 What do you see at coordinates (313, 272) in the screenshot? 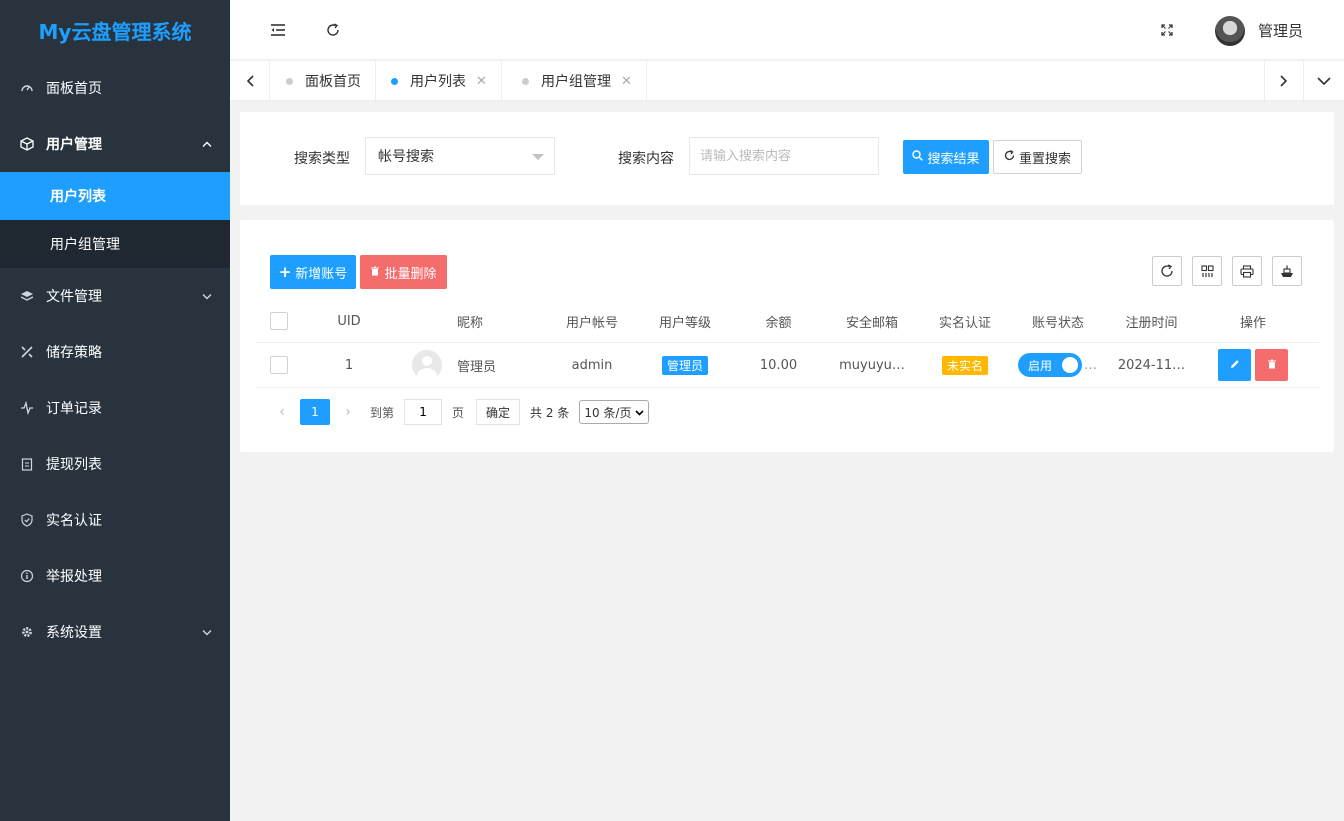
I see `add-account-button: + 新增账号` at bounding box center [313, 272].